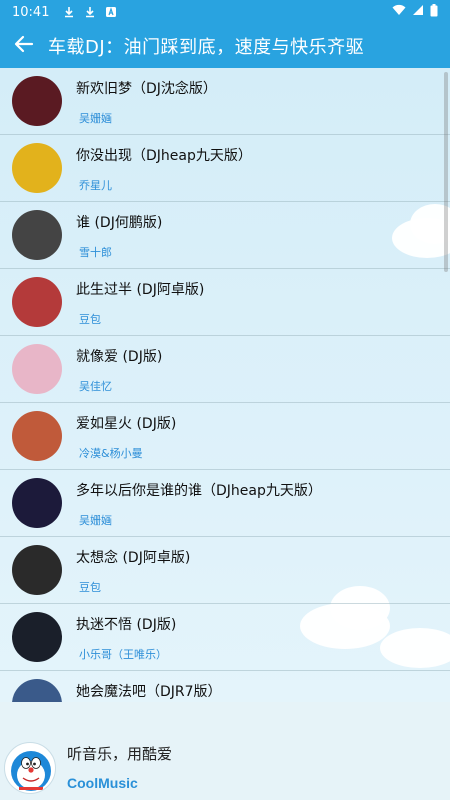 Image resolution: width=450 pixels, height=800 pixels. What do you see at coordinates (225, 369) in the screenshot?
I see `list-item: 就像爱 (DJ版) 吴佳忆` at bounding box center [225, 369].